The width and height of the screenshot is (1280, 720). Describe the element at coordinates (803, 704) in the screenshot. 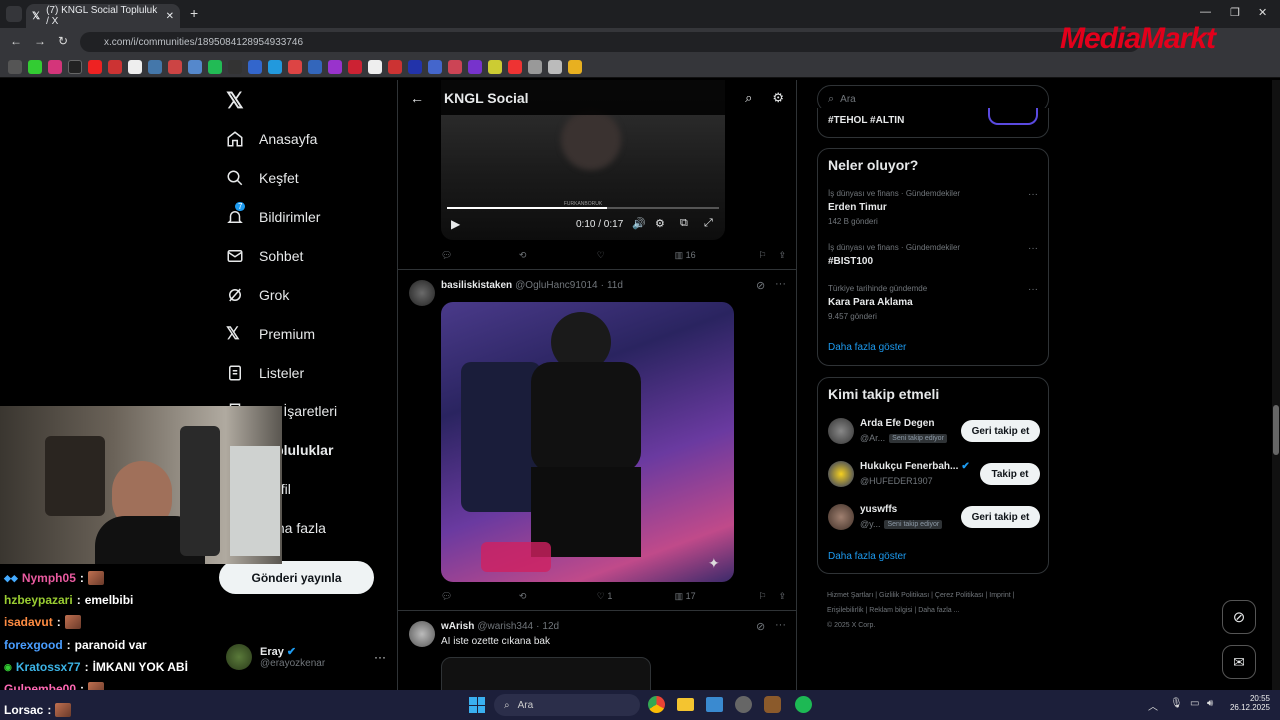

I see `spotify-icon` at that location.